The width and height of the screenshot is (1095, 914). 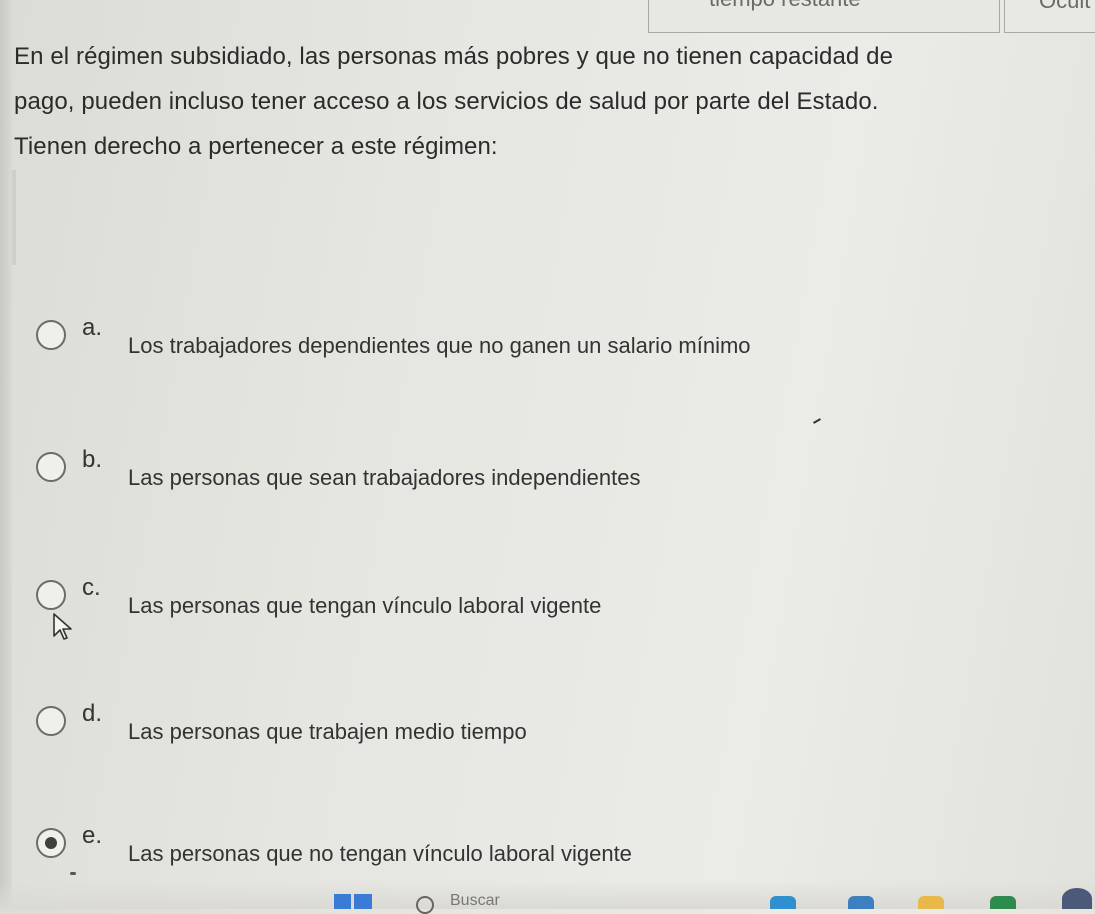 I want to click on screen-mark, so click(x=817, y=421).